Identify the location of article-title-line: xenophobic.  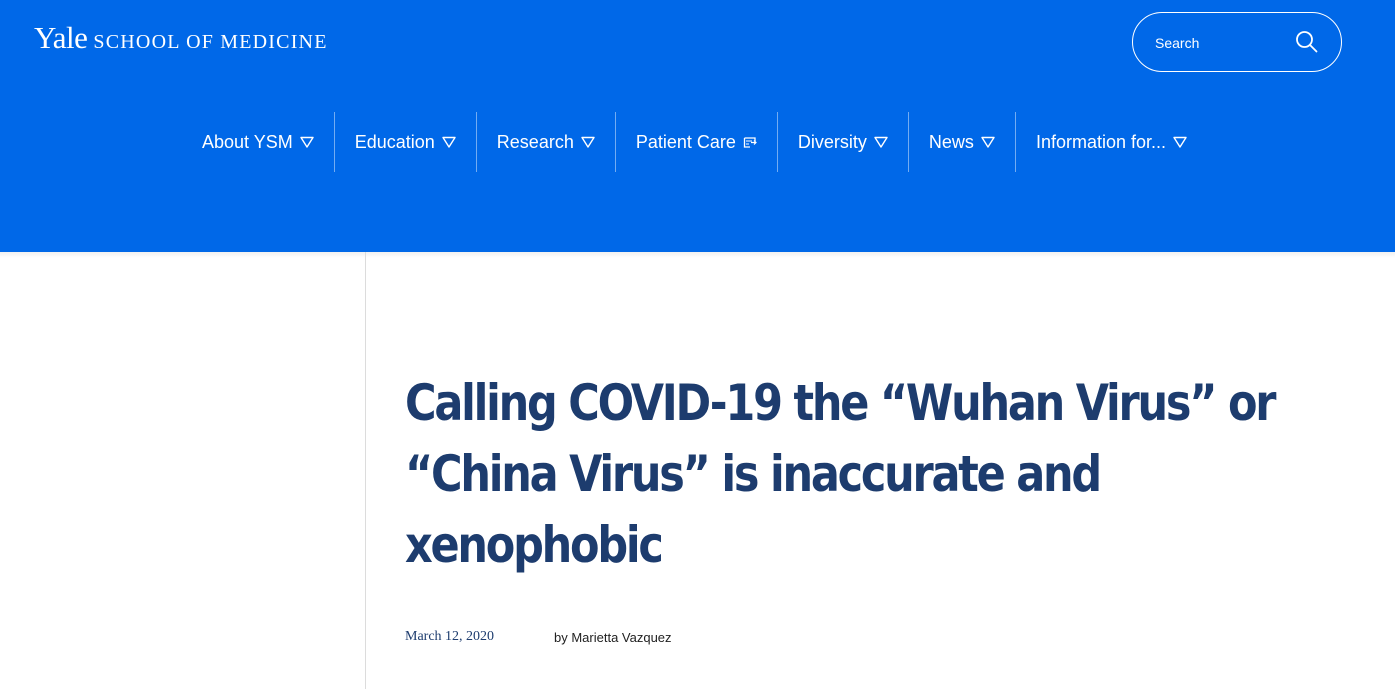
(534, 545).